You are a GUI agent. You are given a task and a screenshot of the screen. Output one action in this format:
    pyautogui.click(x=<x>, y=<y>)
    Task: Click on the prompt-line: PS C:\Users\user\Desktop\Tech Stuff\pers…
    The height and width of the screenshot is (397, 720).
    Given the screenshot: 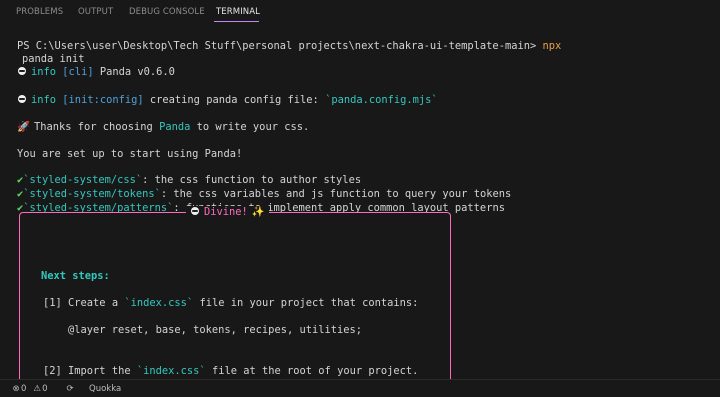 What is the action you would take?
    pyautogui.click(x=289, y=47)
    